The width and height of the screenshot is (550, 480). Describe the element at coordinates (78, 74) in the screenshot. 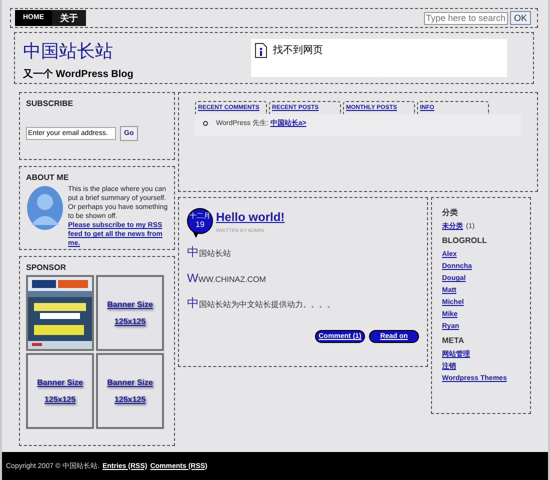

I see `site-tagline: 又一个 WordPress Blog` at that location.